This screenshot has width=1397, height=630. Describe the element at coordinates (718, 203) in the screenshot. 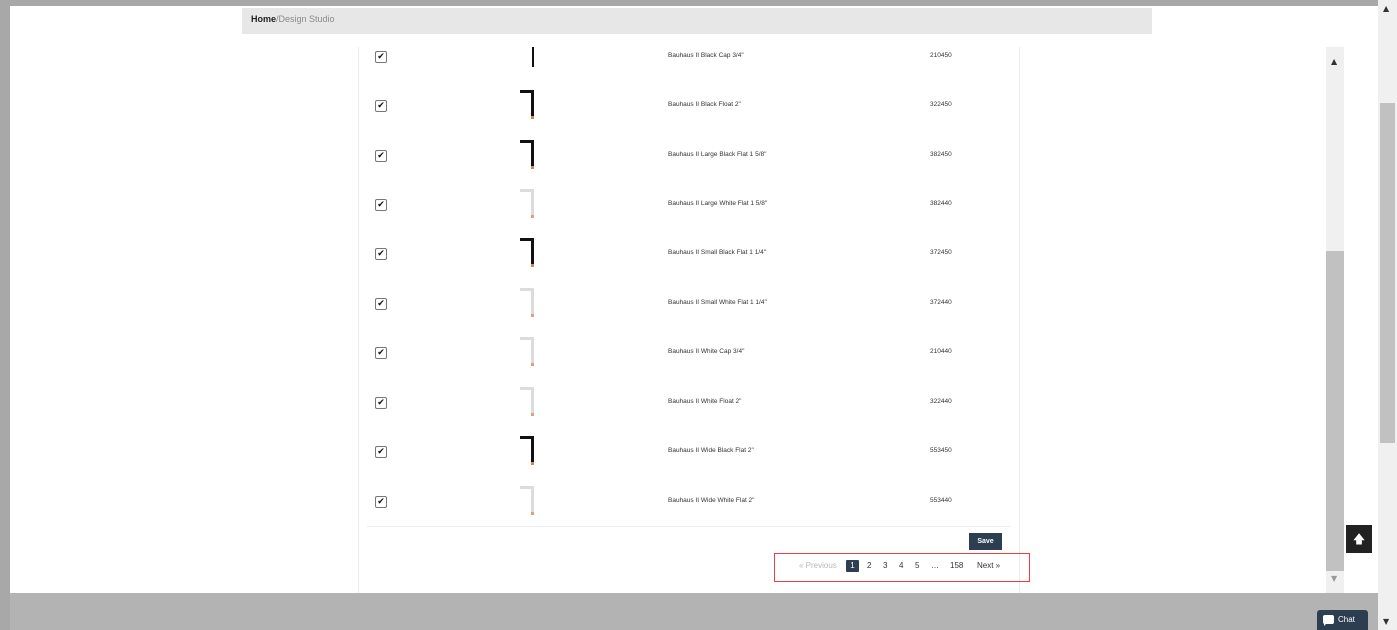

I see `product-name: Bauhaus II Large White Flat 1 5/8"` at that location.